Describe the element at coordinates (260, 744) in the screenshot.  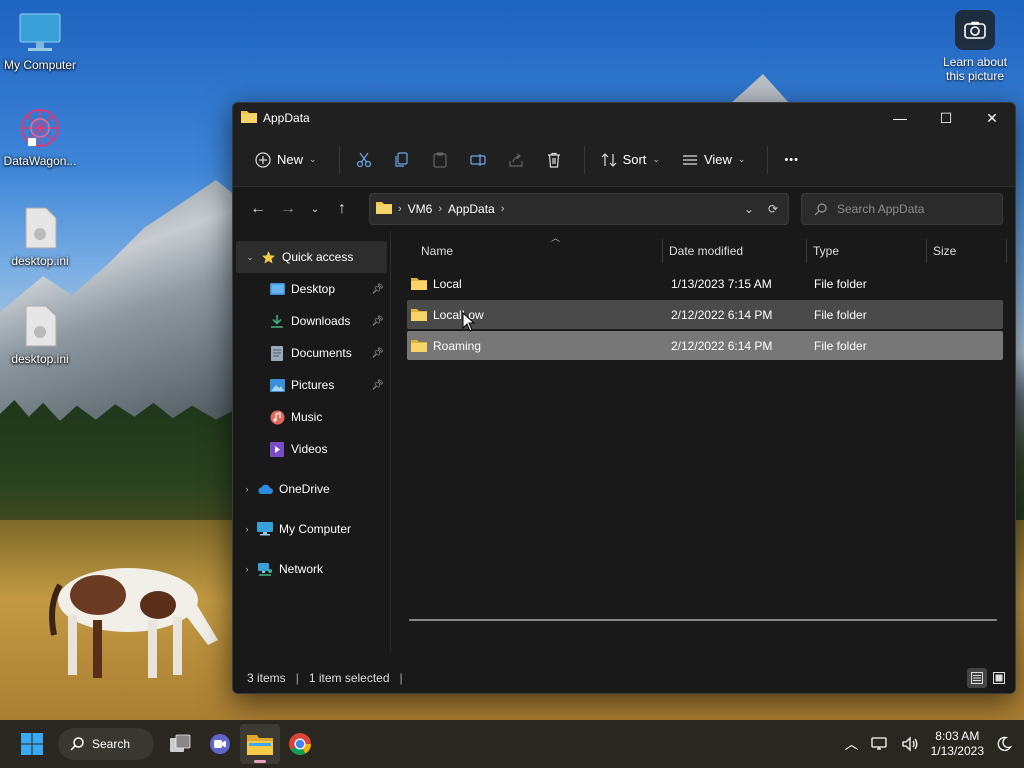
I see `file-explorer-taskbar-button` at that location.